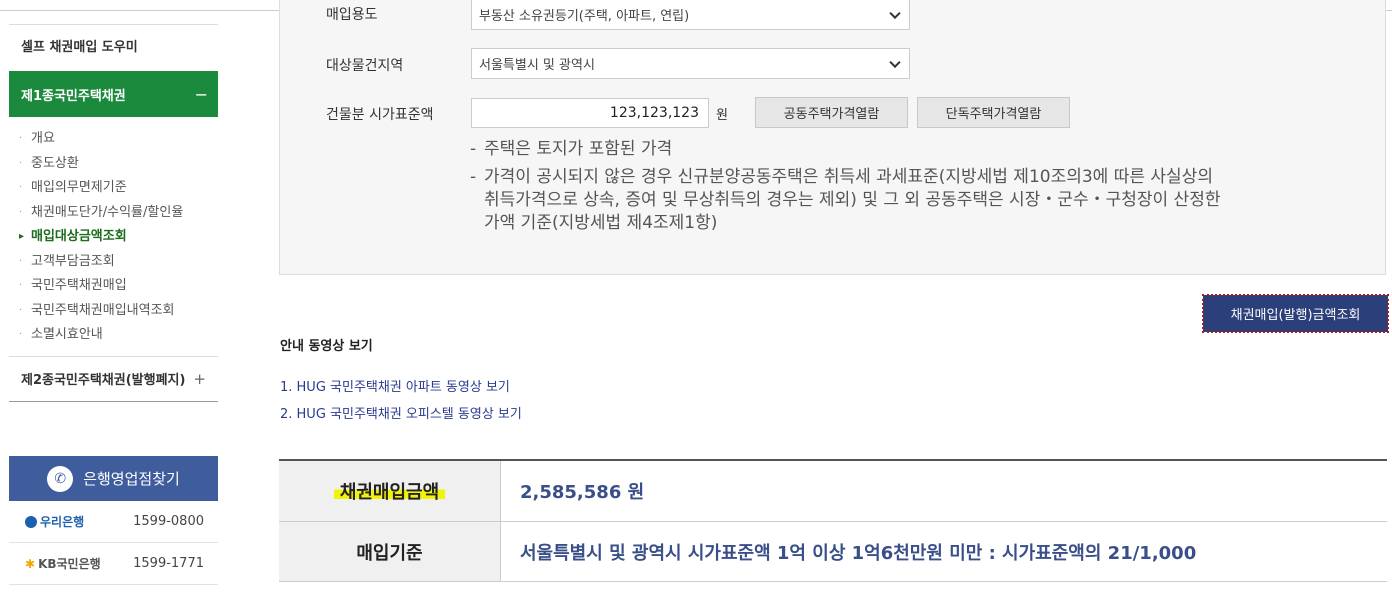 The width and height of the screenshot is (1392, 598). What do you see at coordinates (131, 479) in the screenshot?
I see `branch-finder-title: 은행영업점찾기` at bounding box center [131, 479].